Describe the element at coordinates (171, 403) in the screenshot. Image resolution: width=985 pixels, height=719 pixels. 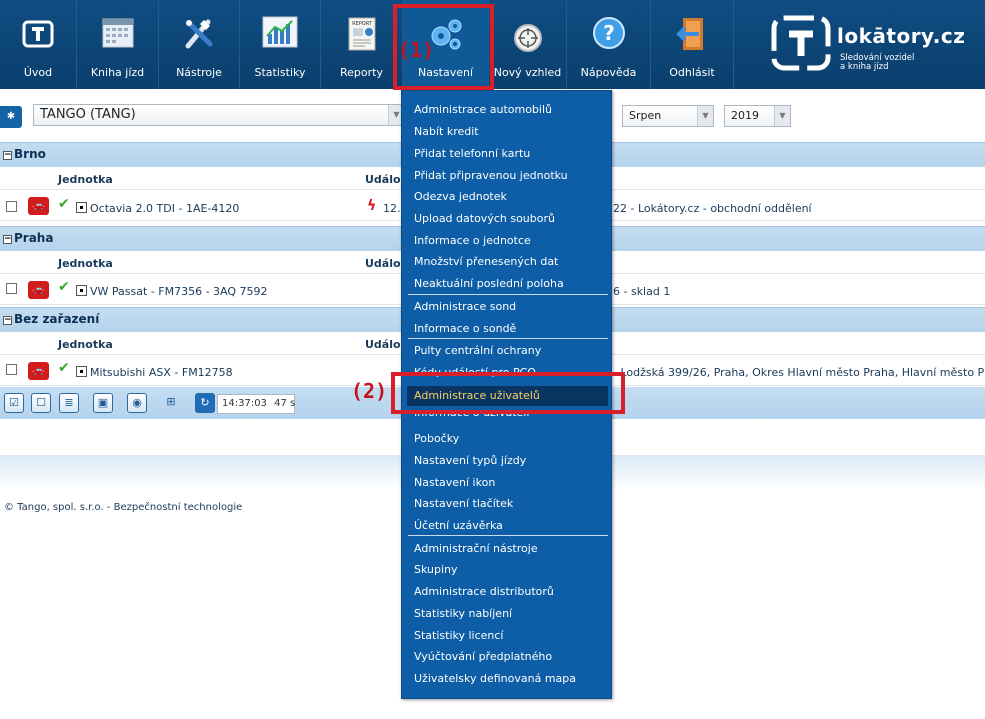
I see `grid-view-button: ⊞` at that location.